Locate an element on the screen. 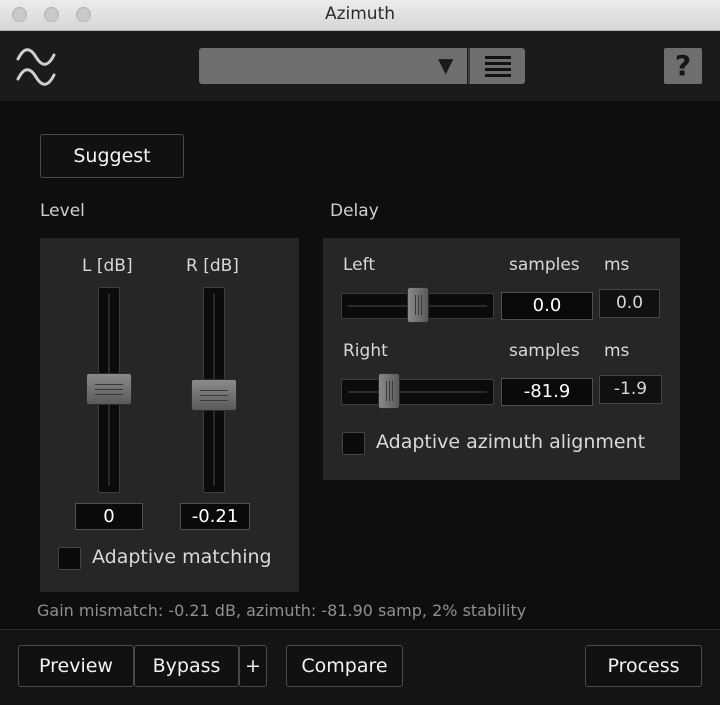 The width and height of the screenshot is (720, 705). preset-dropdown is located at coordinates (333, 66).